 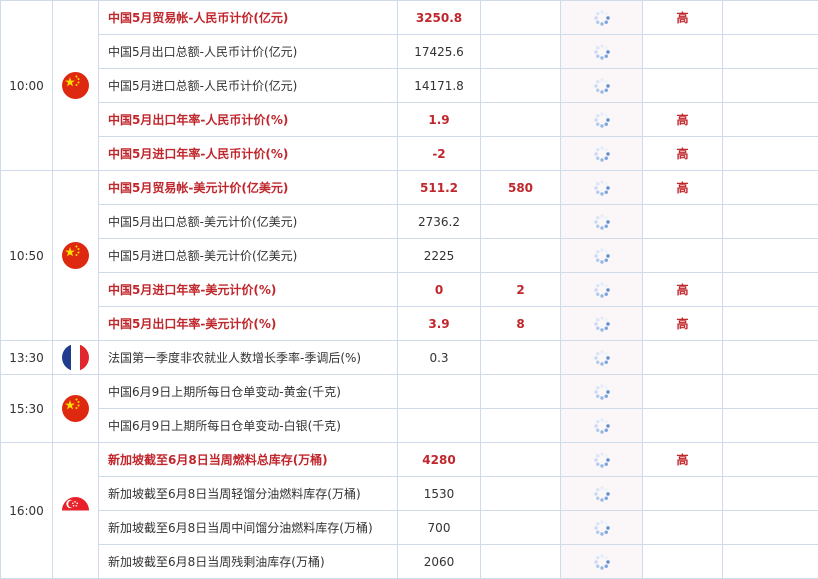 I want to click on event-name: 中国5月出口总额-人民币计价(亿元), so click(x=248, y=52).